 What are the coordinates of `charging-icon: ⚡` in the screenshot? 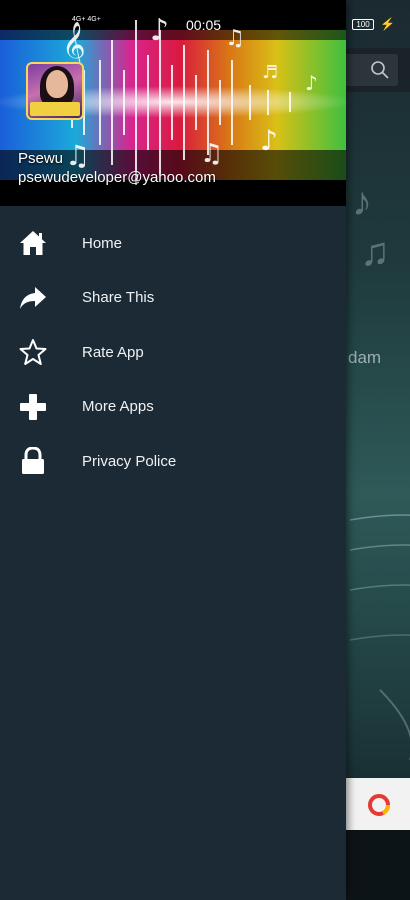 It's located at (387, 24).